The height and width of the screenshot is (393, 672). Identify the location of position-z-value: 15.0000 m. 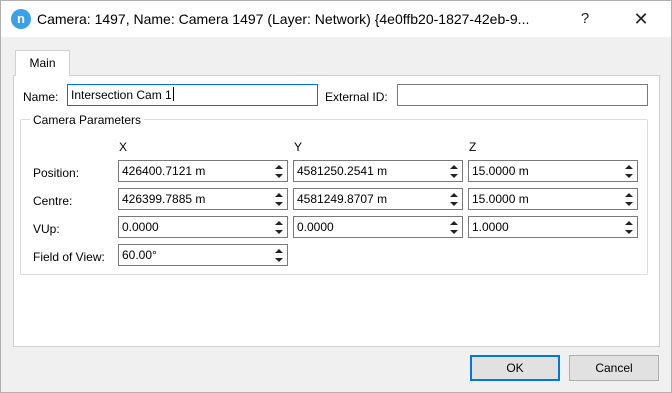
(500, 171).